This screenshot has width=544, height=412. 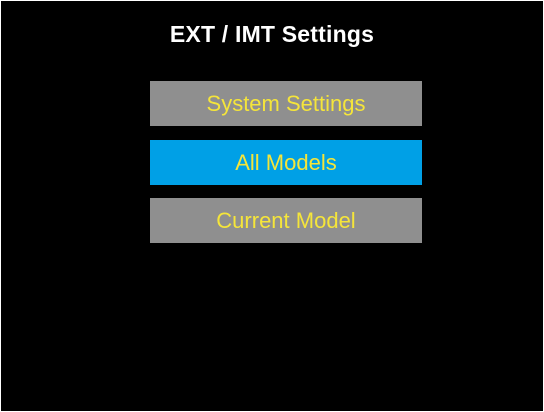 I want to click on all-models-button: All Models, so click(x=286, y=162).